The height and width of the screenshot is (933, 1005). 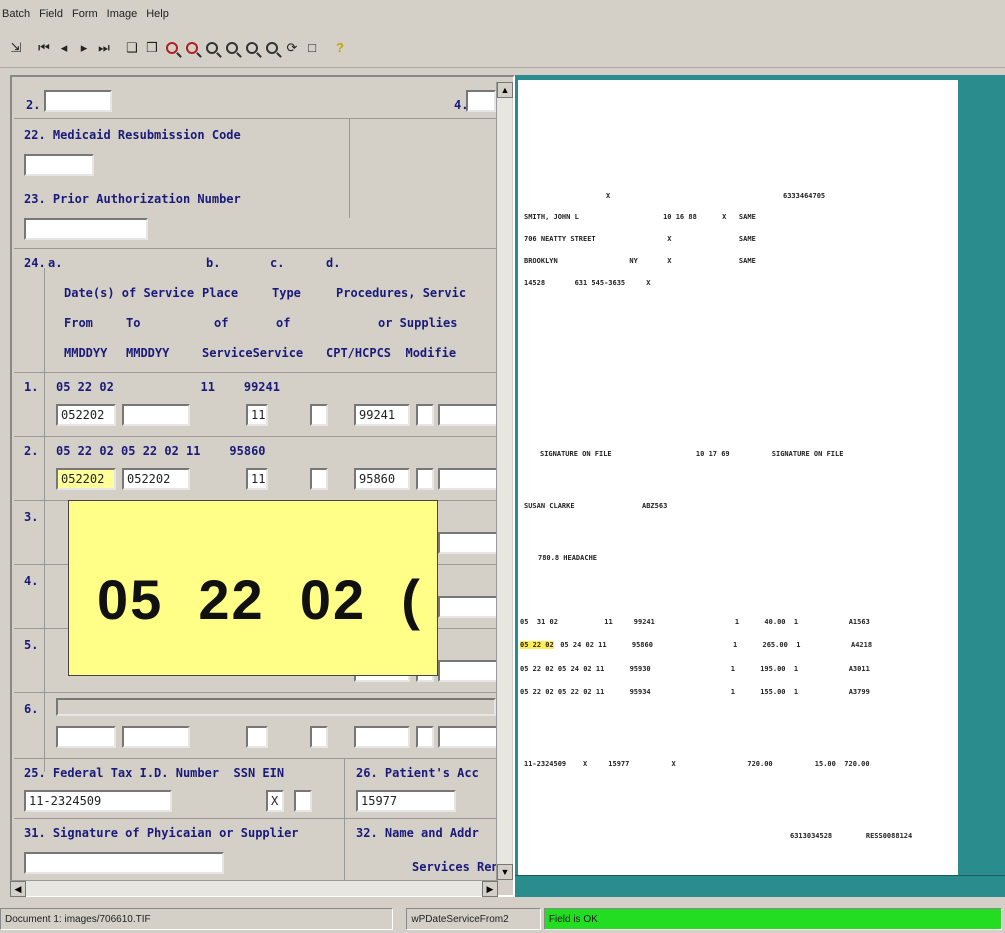 I want to click on next-record-icon: ▸, so click(x=84, y=48).